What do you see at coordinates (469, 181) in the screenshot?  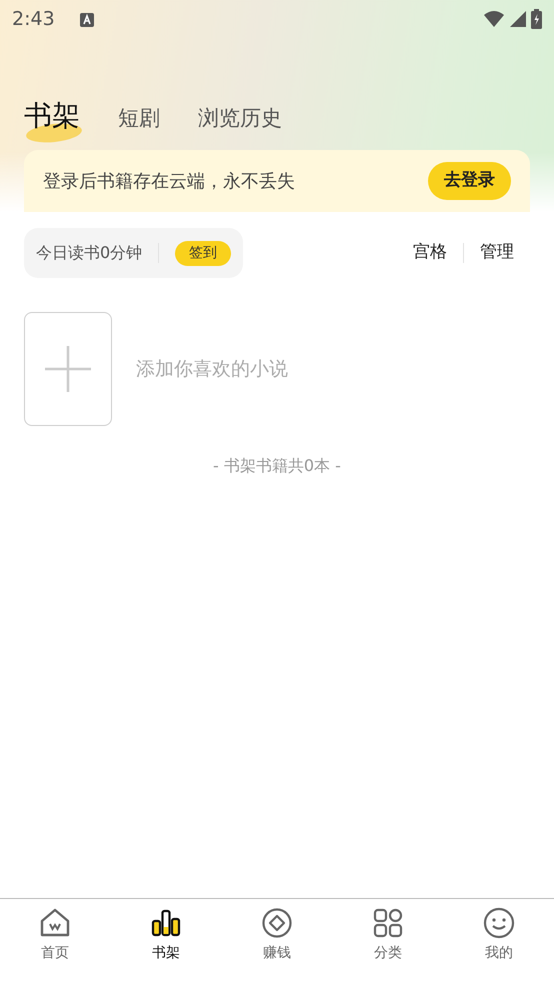 I see `login-button: 去登录` at bounding box center [469, 181].